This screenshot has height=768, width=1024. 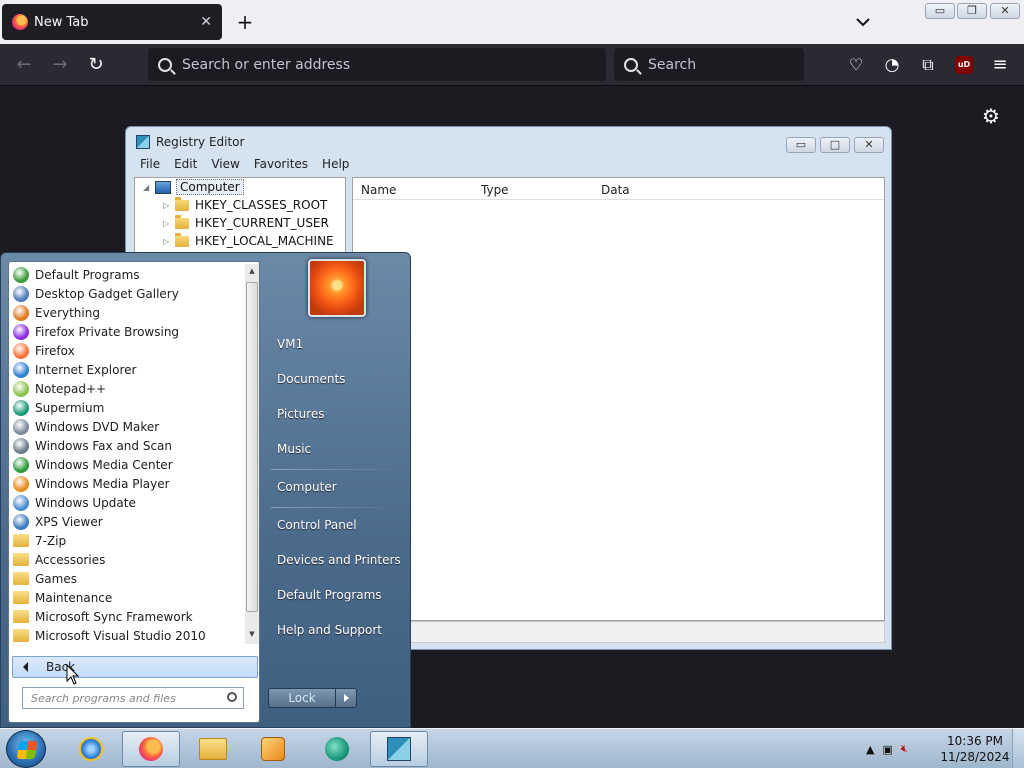 What do you see at coordinates (336, 595) in the screenshot?
I see `start-link-default-programs: Default Programs` at bounding box center [336, 595].